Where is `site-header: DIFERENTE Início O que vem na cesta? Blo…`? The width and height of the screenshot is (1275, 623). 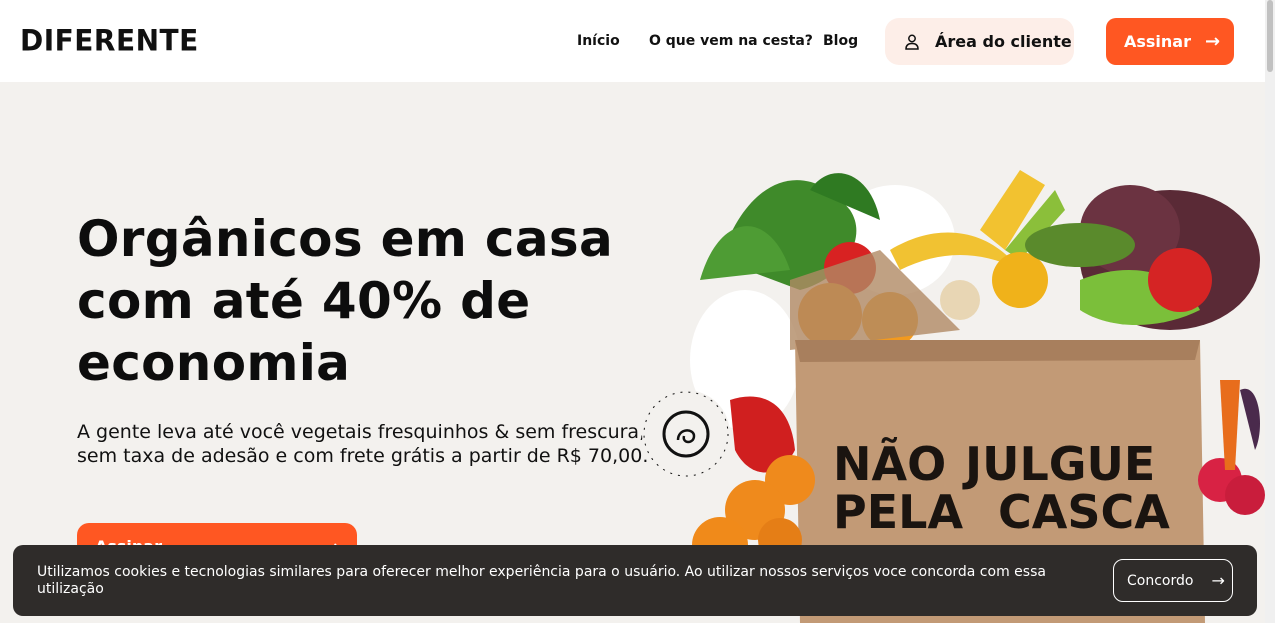
site-header: DIFERENTE Início O que vem na cesta? Blo… is located at coordinates (632, 41).